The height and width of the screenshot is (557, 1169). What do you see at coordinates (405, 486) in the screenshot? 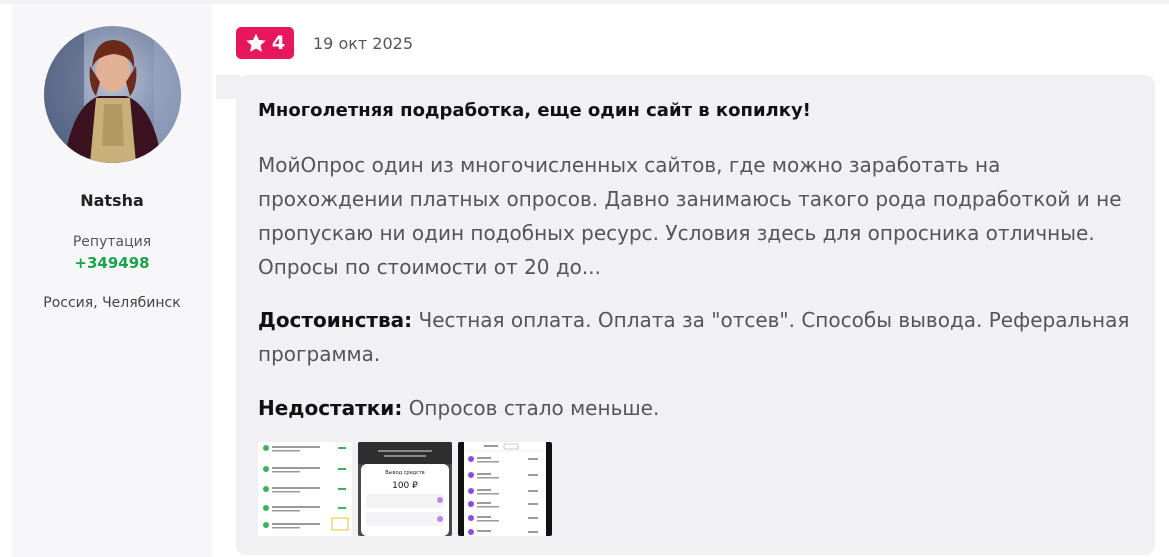
I see `thumb-withdraw-amount: 100 ₽` at bounding box center [405, 486].